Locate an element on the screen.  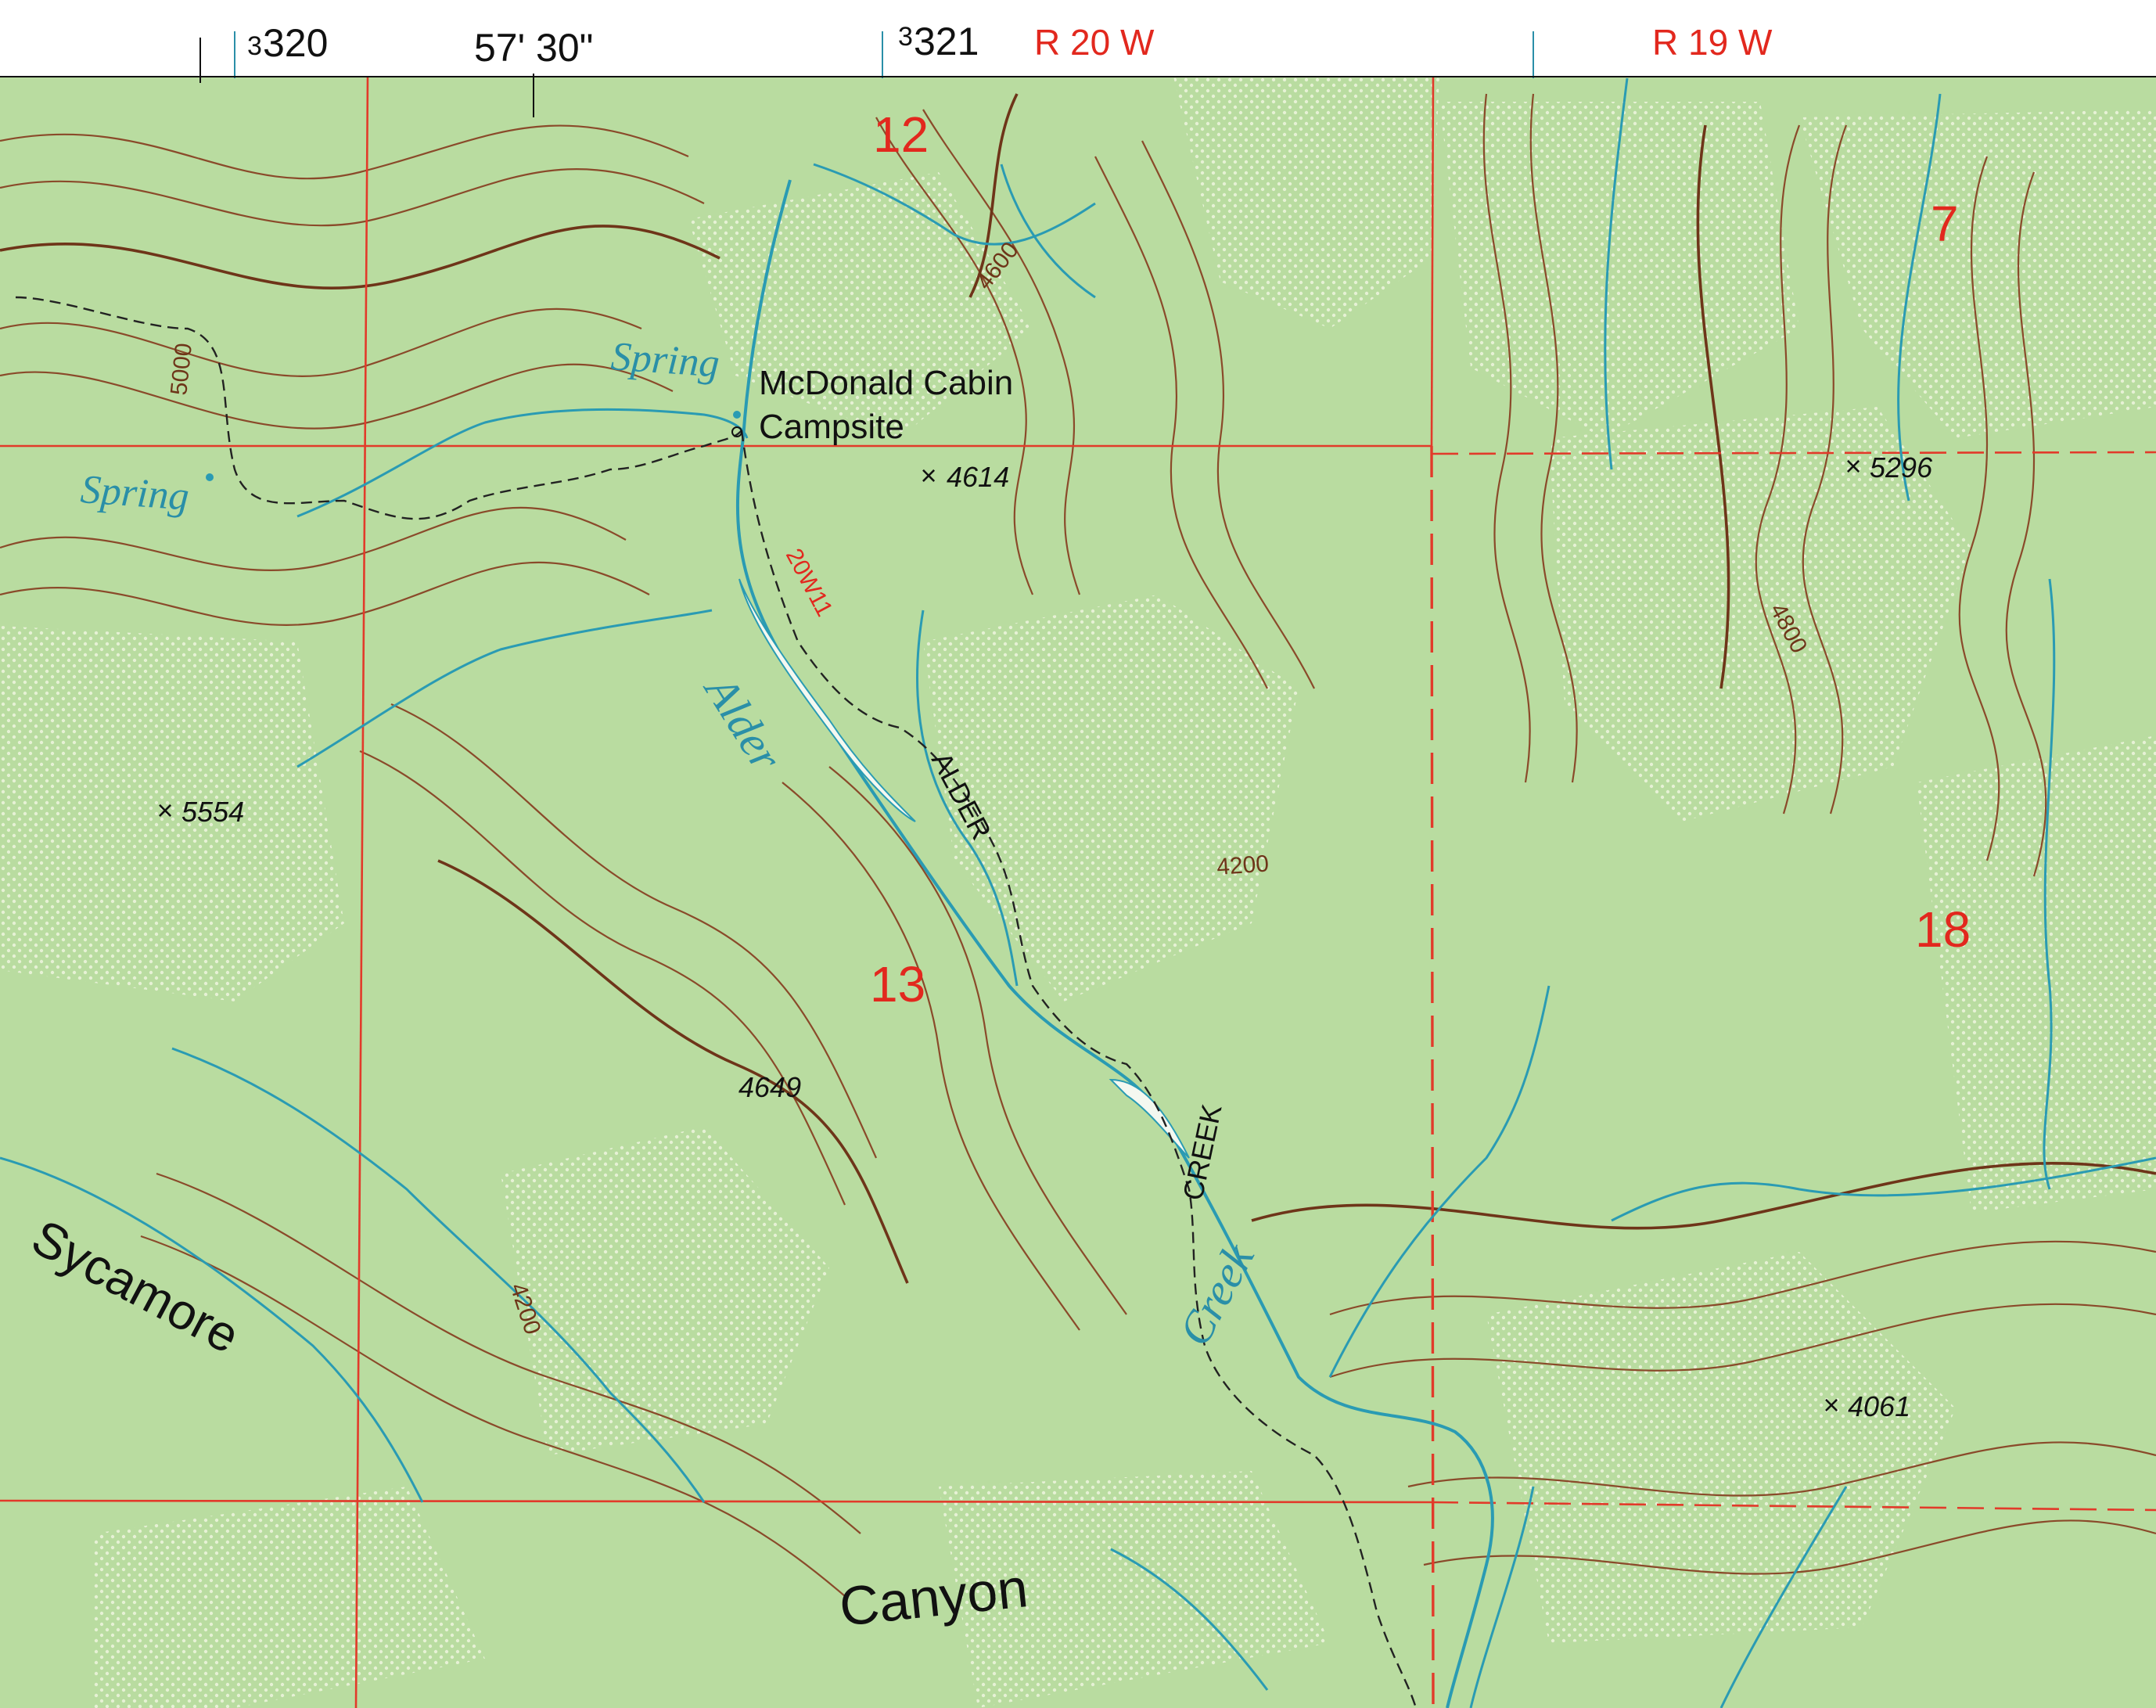
spot-elevation-5296: 5296 is located at coordinates (1901, 467).